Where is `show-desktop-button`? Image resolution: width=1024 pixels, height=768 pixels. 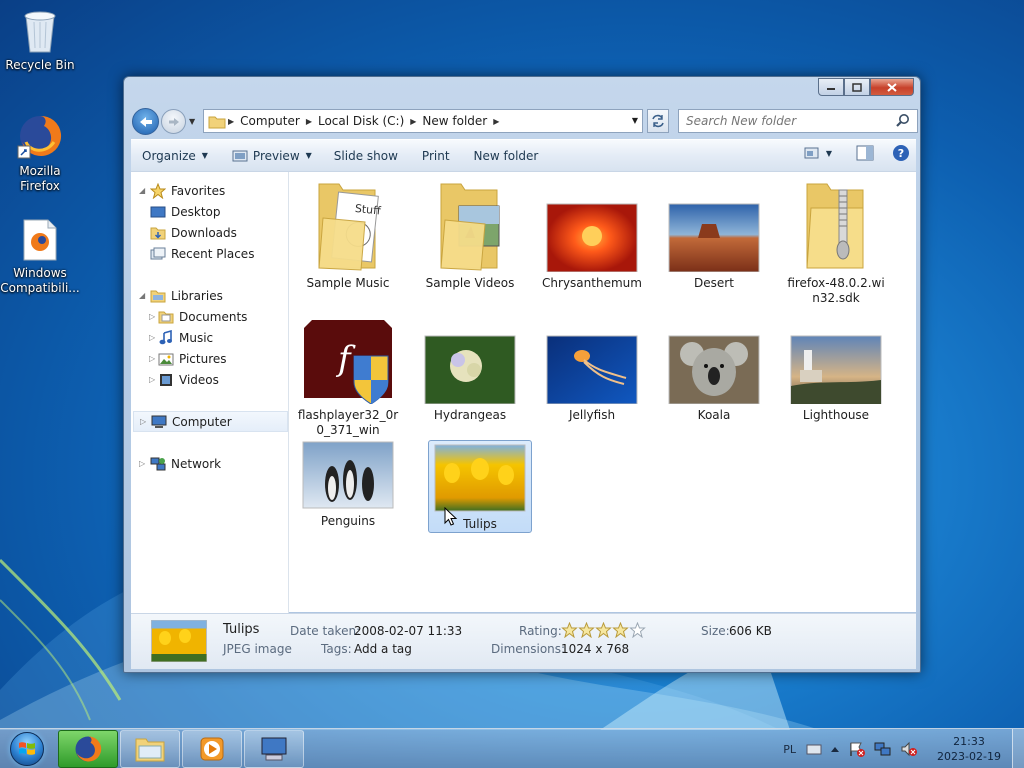 show-desktop-button is located at coordinates (1018, 748).